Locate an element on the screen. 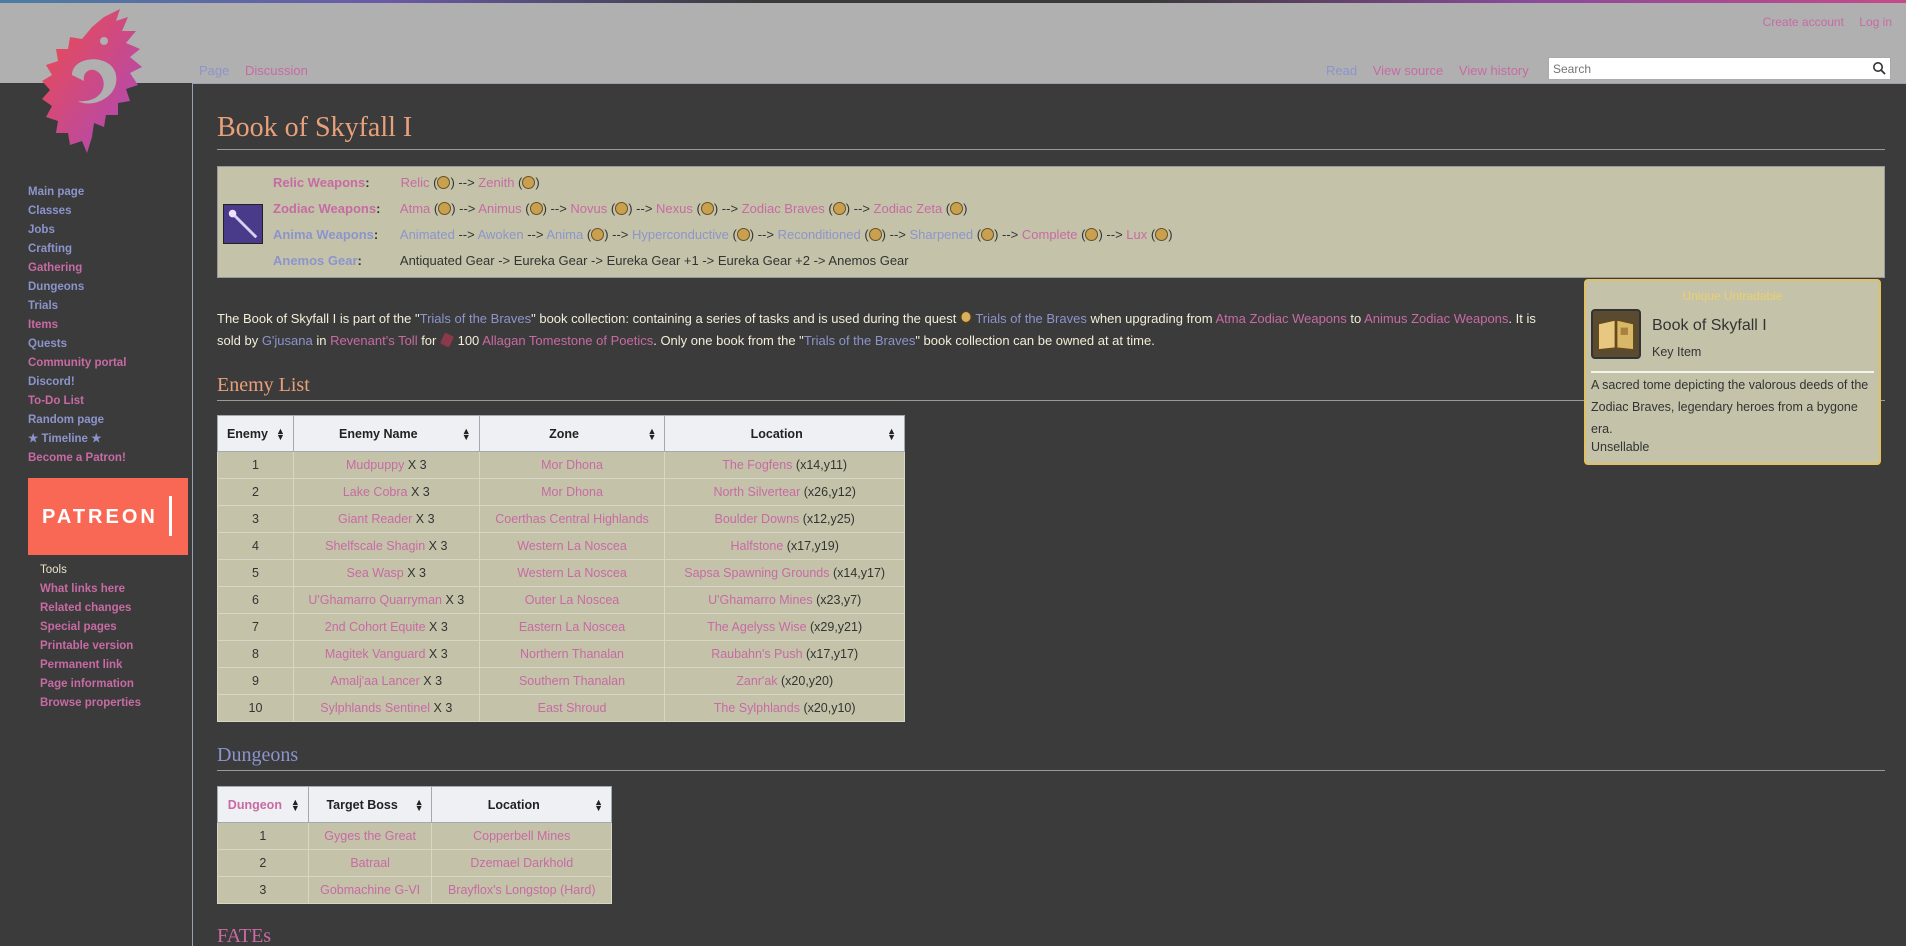 This screenshot has height=946, width=1906. zenith-link: Zenith is located at coordinates (496, 182).